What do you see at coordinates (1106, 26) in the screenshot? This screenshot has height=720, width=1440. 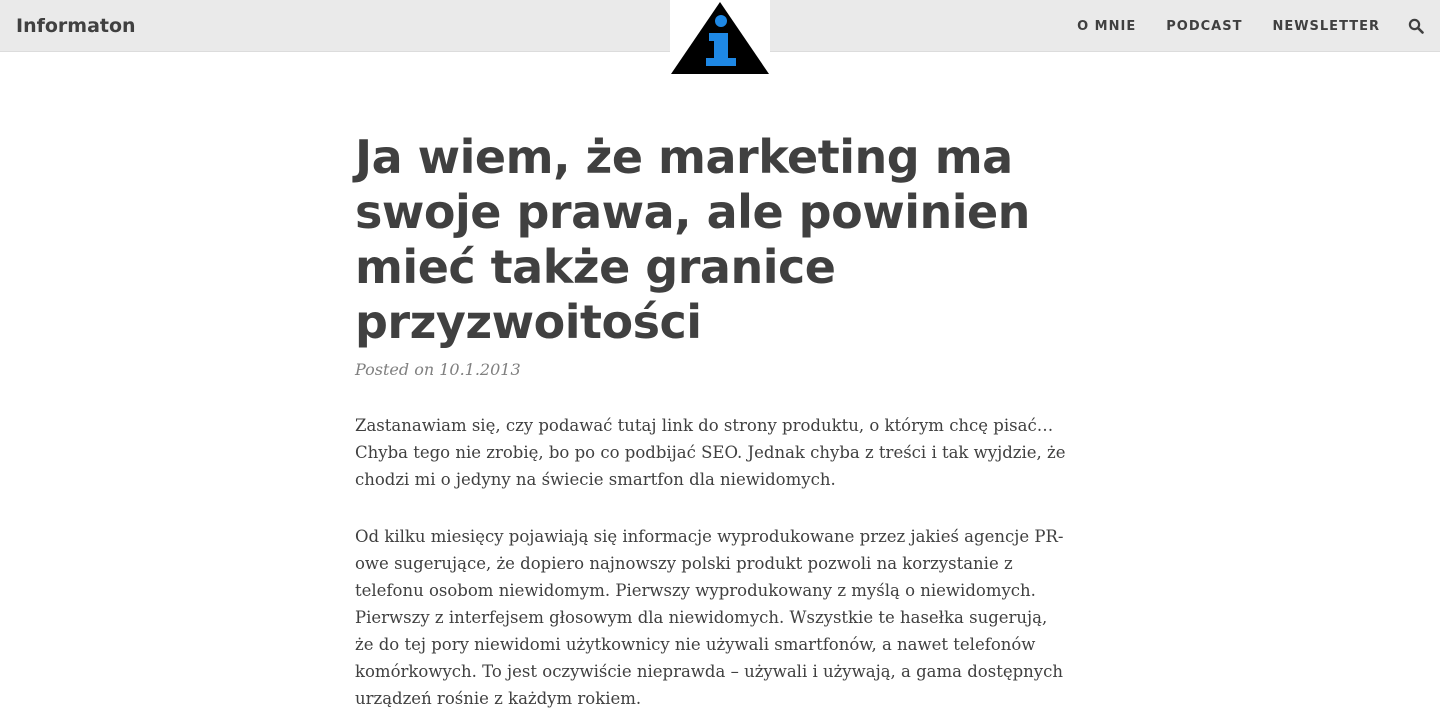 I see `nav-link-o-mnie: O MNIE` at bounding box center [1106, 26].